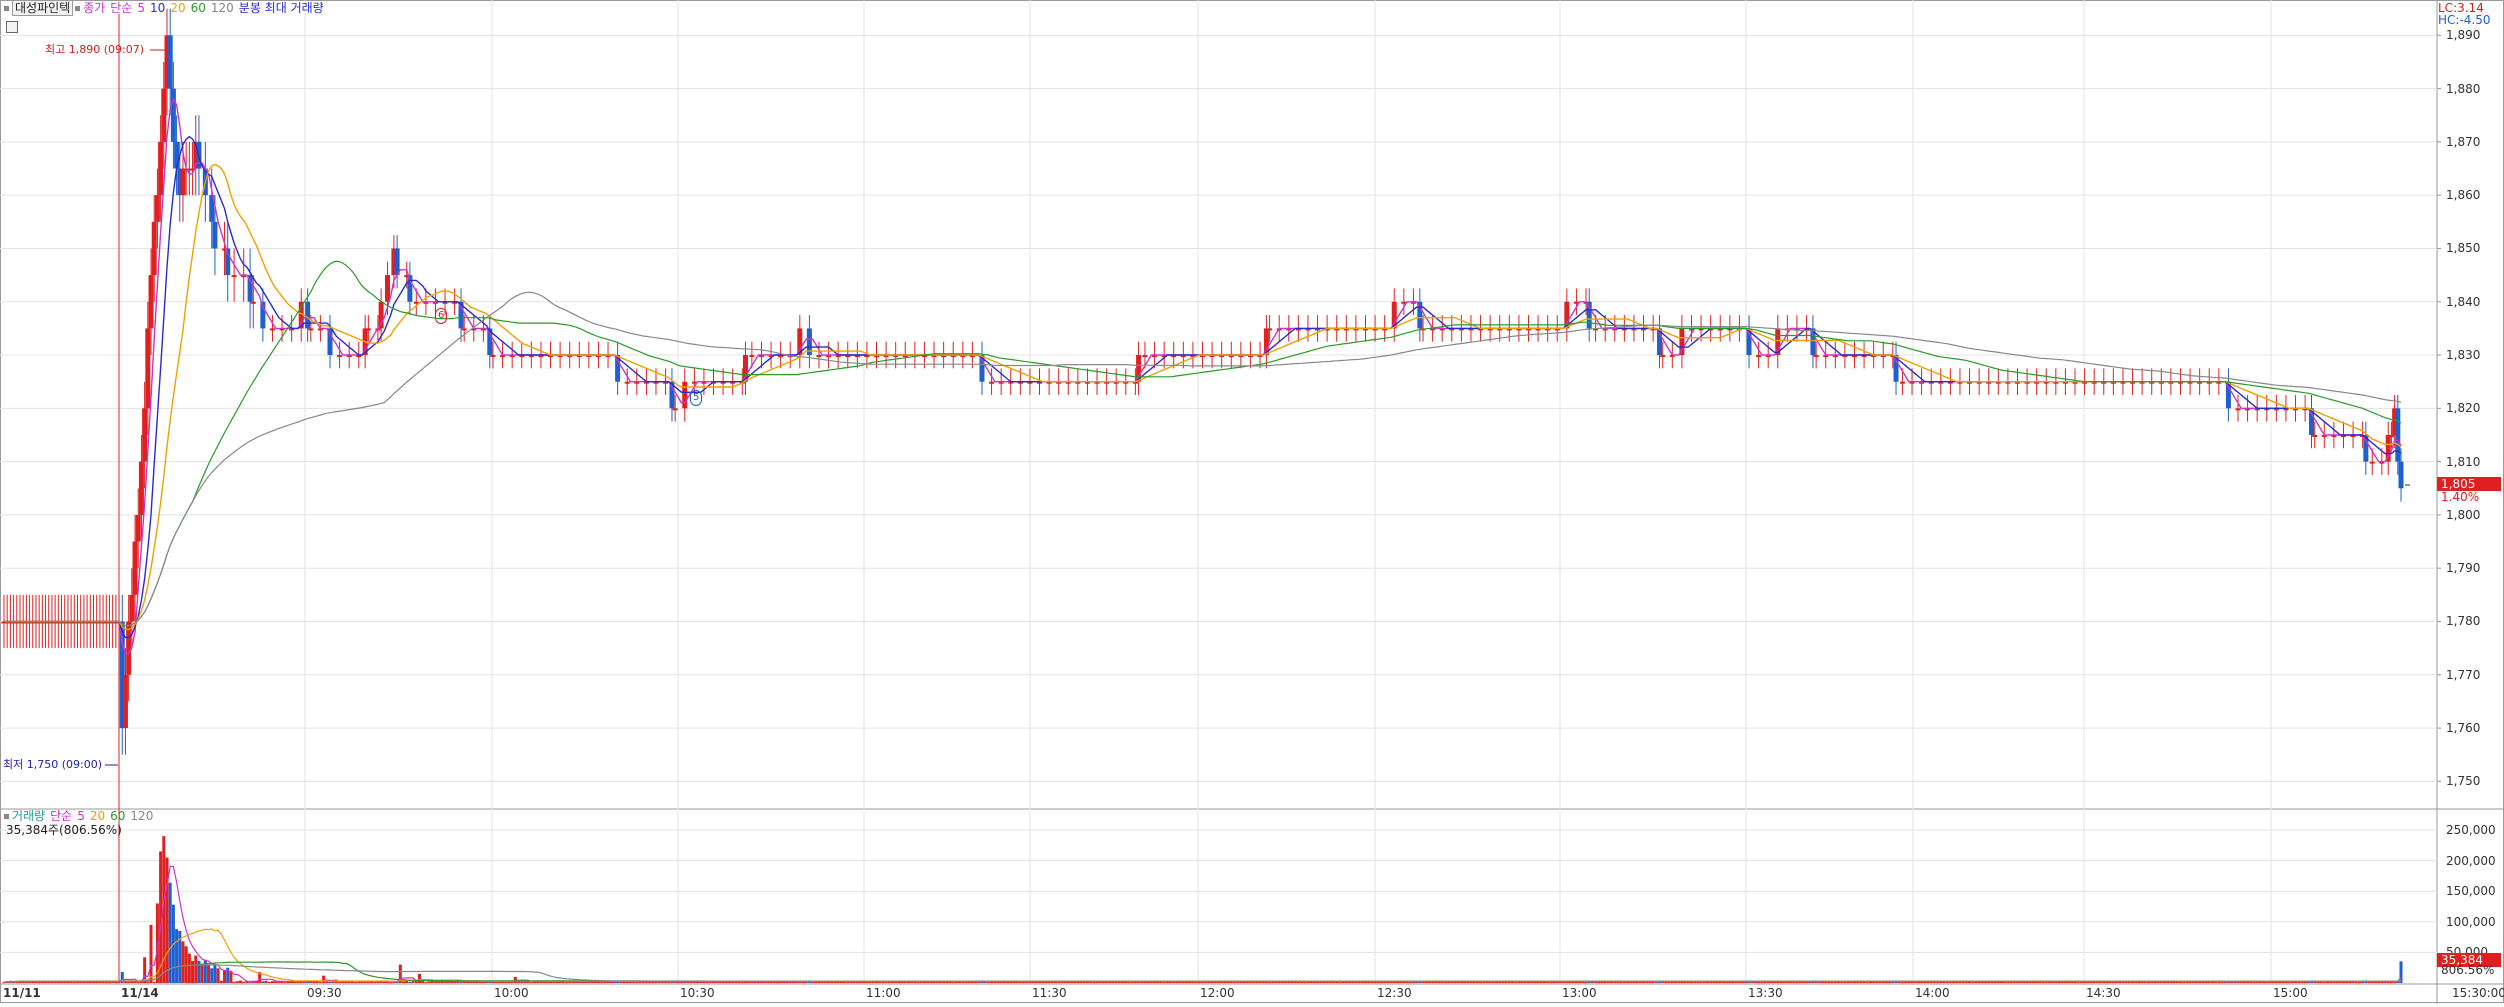 This screenshot has height=1007, width=2504. Describe the element at coordinates (177, 8) in the screenshot. I see `price-legend-item: 20` at that location.